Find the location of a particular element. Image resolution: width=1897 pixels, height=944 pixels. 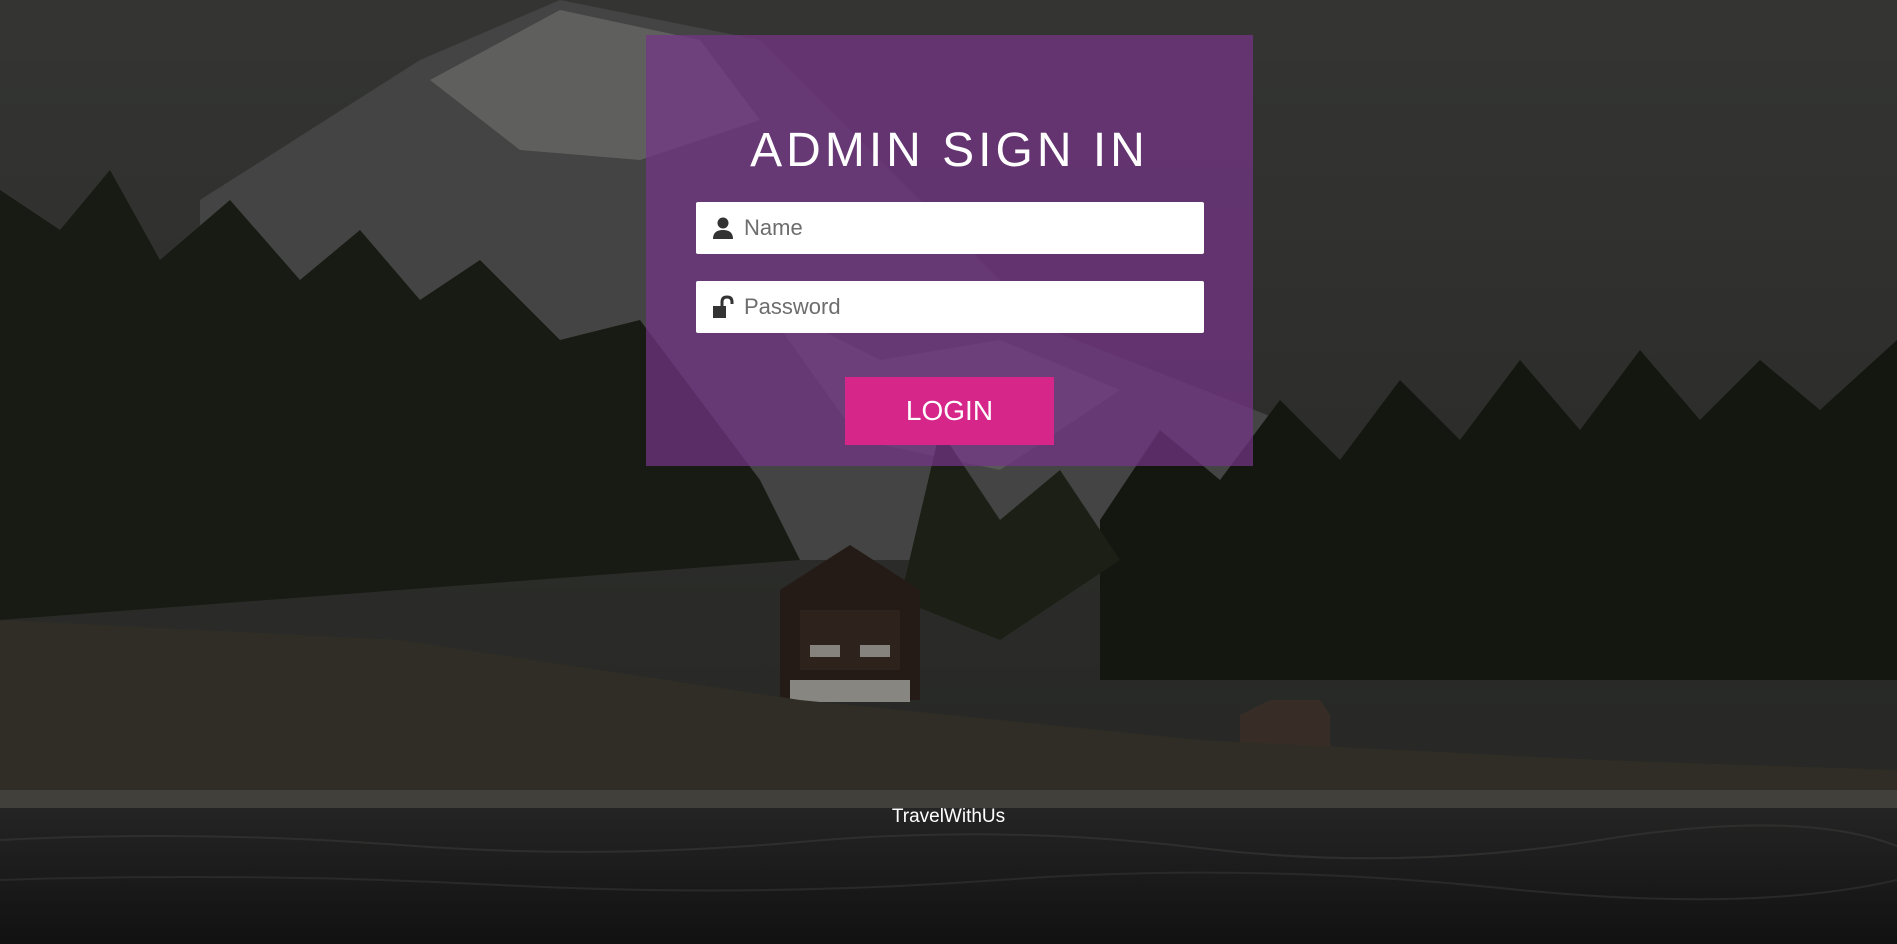

login-panel: ADMIN SIGN IN LOGIN is located at coordinates (949, 250).